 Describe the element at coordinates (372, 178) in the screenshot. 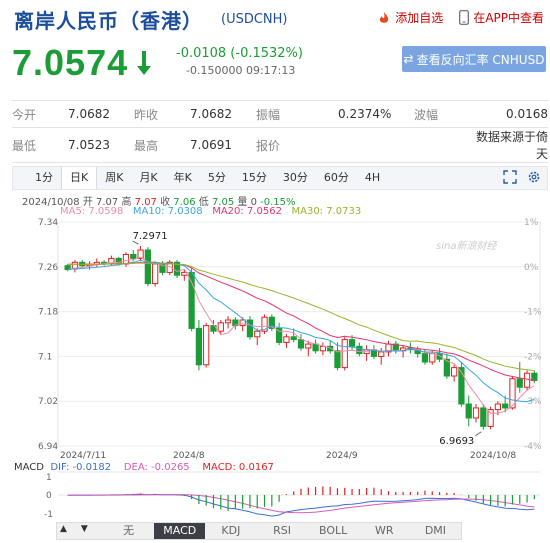

I see `tab-4h: 4H` at that location.